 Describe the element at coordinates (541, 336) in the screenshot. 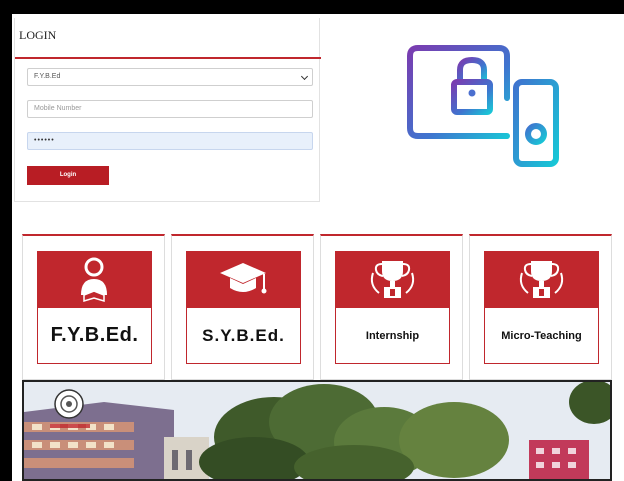

I see `course-card-label: Micro-Teaching` at that location.